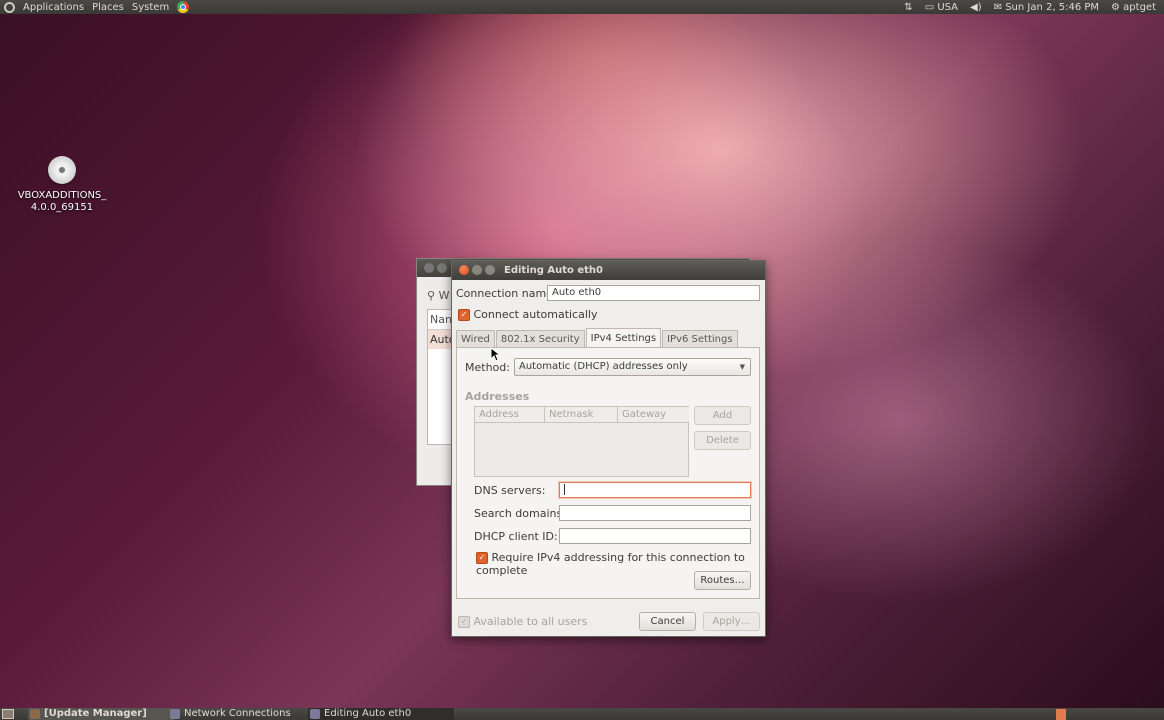  I want to click on tab-ipv6-settings: IPv6 Settings, so click(700, 339).